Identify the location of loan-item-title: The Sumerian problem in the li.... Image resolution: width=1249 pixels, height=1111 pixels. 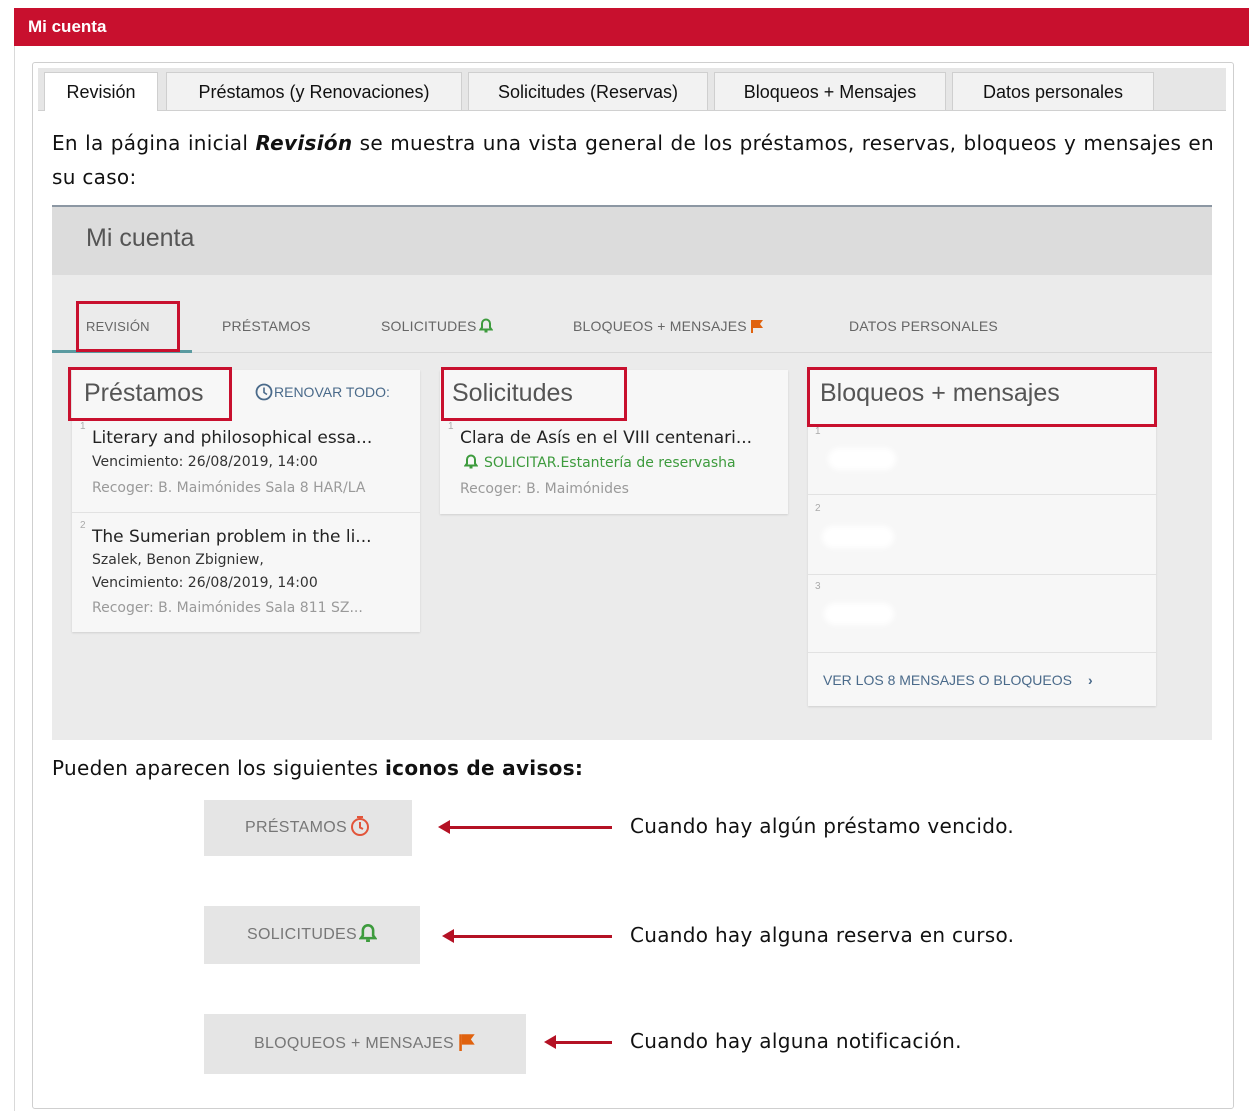
(232, 537).